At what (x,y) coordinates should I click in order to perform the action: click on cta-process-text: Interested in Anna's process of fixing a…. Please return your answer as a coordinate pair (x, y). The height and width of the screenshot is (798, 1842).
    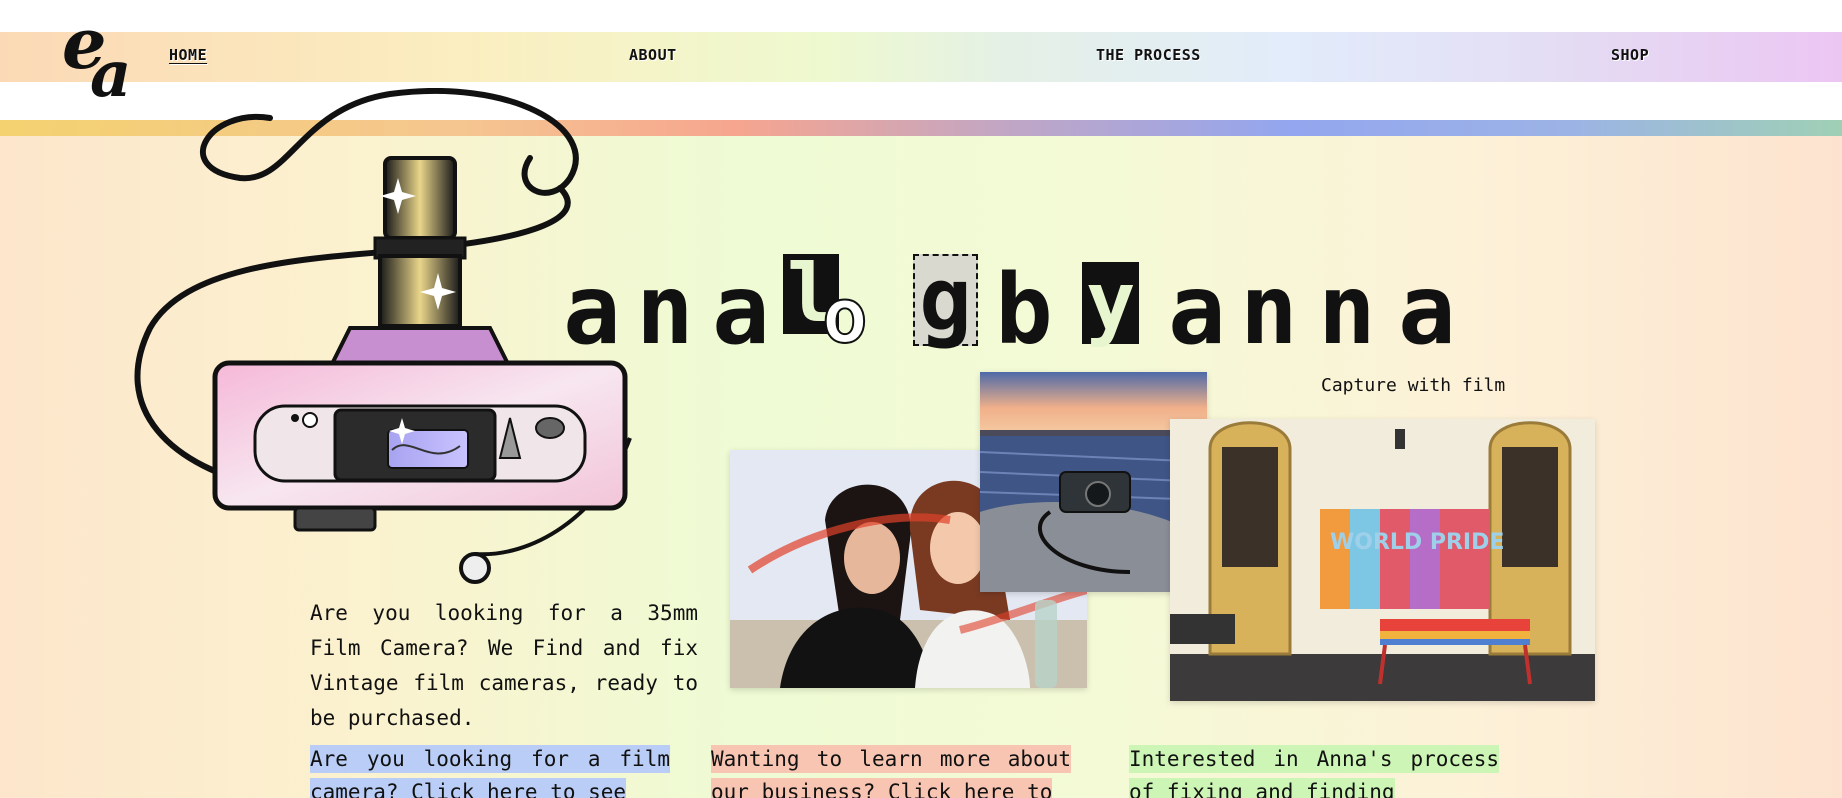
    Looking at the image, I should click on (1314, 771).